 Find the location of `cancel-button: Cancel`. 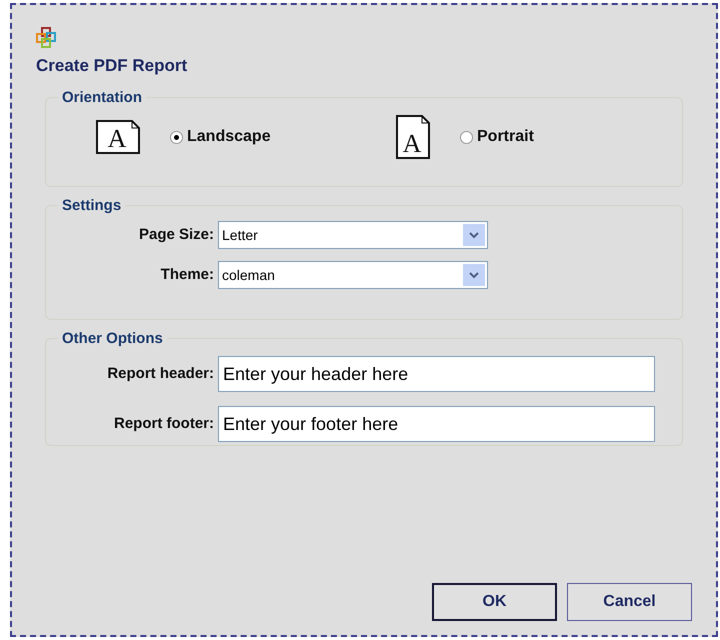

cancel-button: Cancel is located at coordinates (629, 602).